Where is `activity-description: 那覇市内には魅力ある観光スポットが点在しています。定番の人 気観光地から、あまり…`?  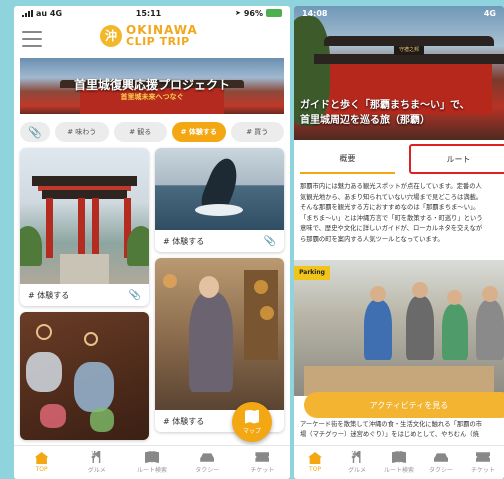 activity-description: 那覇市内には魅力ある観光スポットが点在しています。定番の人 気観光地から、あまり… is located at coordinates (402, 213).